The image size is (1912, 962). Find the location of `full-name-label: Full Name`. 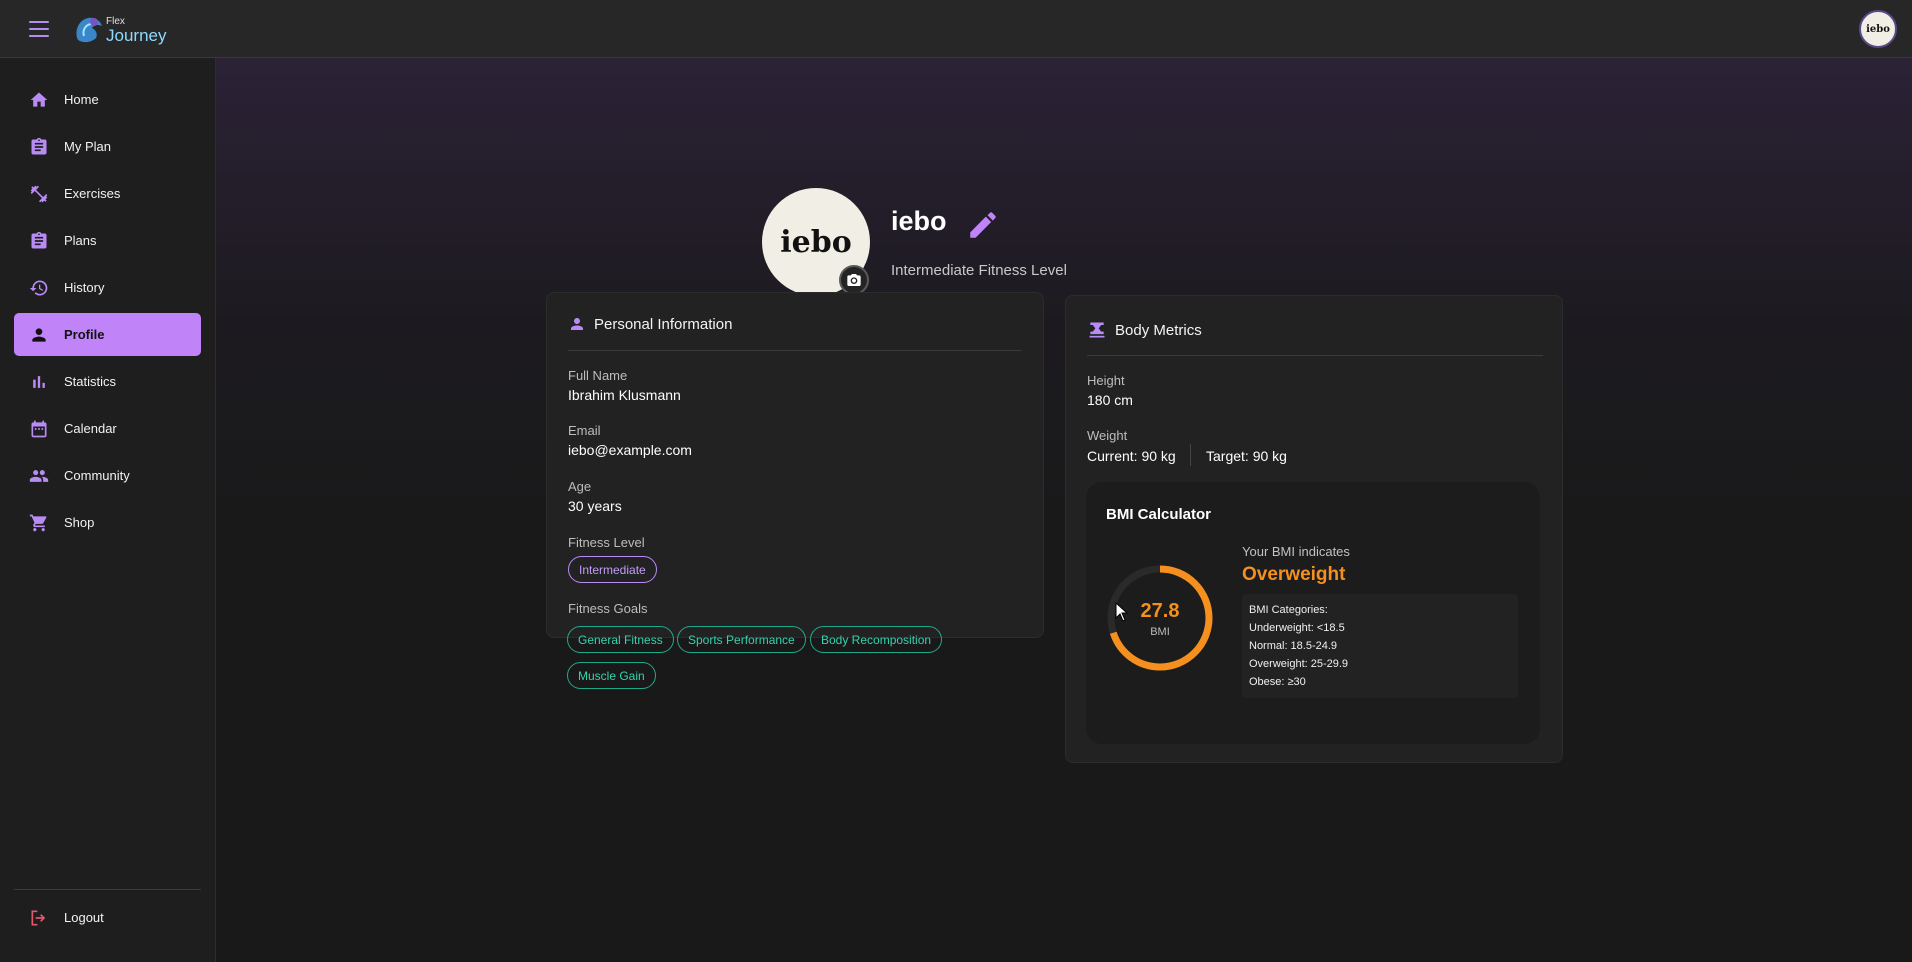

full-name-label: Full Name is located at coordinates (598, 375).